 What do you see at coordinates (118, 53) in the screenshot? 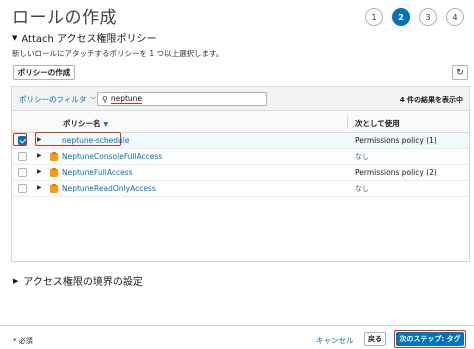
I see `attach-policies-description: 新しいロールにアタッチするポリシーを 1 つ以上選択します。` at bounding box center [118, 53].